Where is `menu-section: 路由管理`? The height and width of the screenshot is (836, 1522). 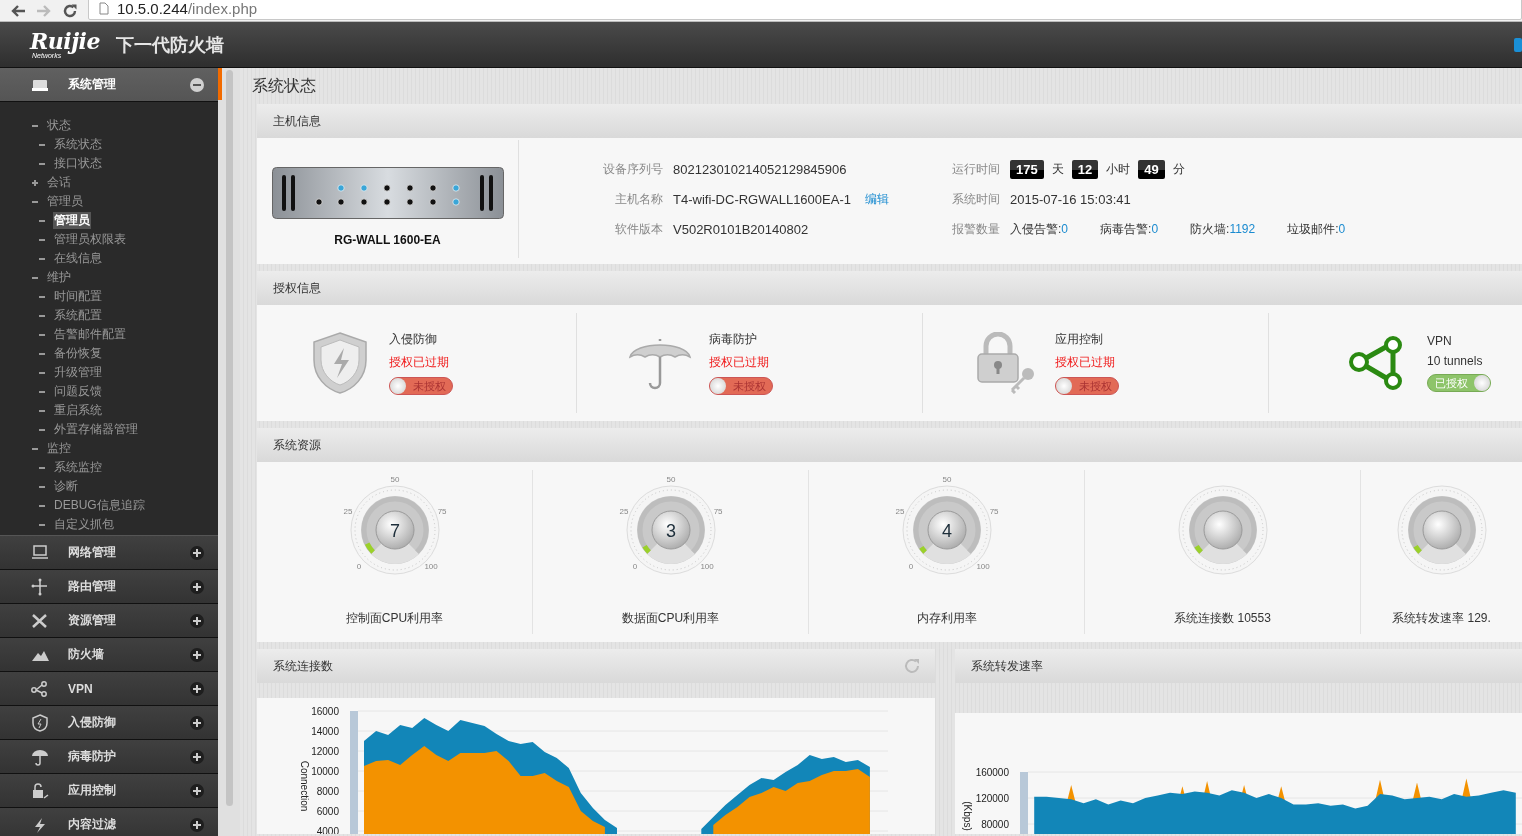
menu-section: 路由管理 is located at coordinates (109, 587).